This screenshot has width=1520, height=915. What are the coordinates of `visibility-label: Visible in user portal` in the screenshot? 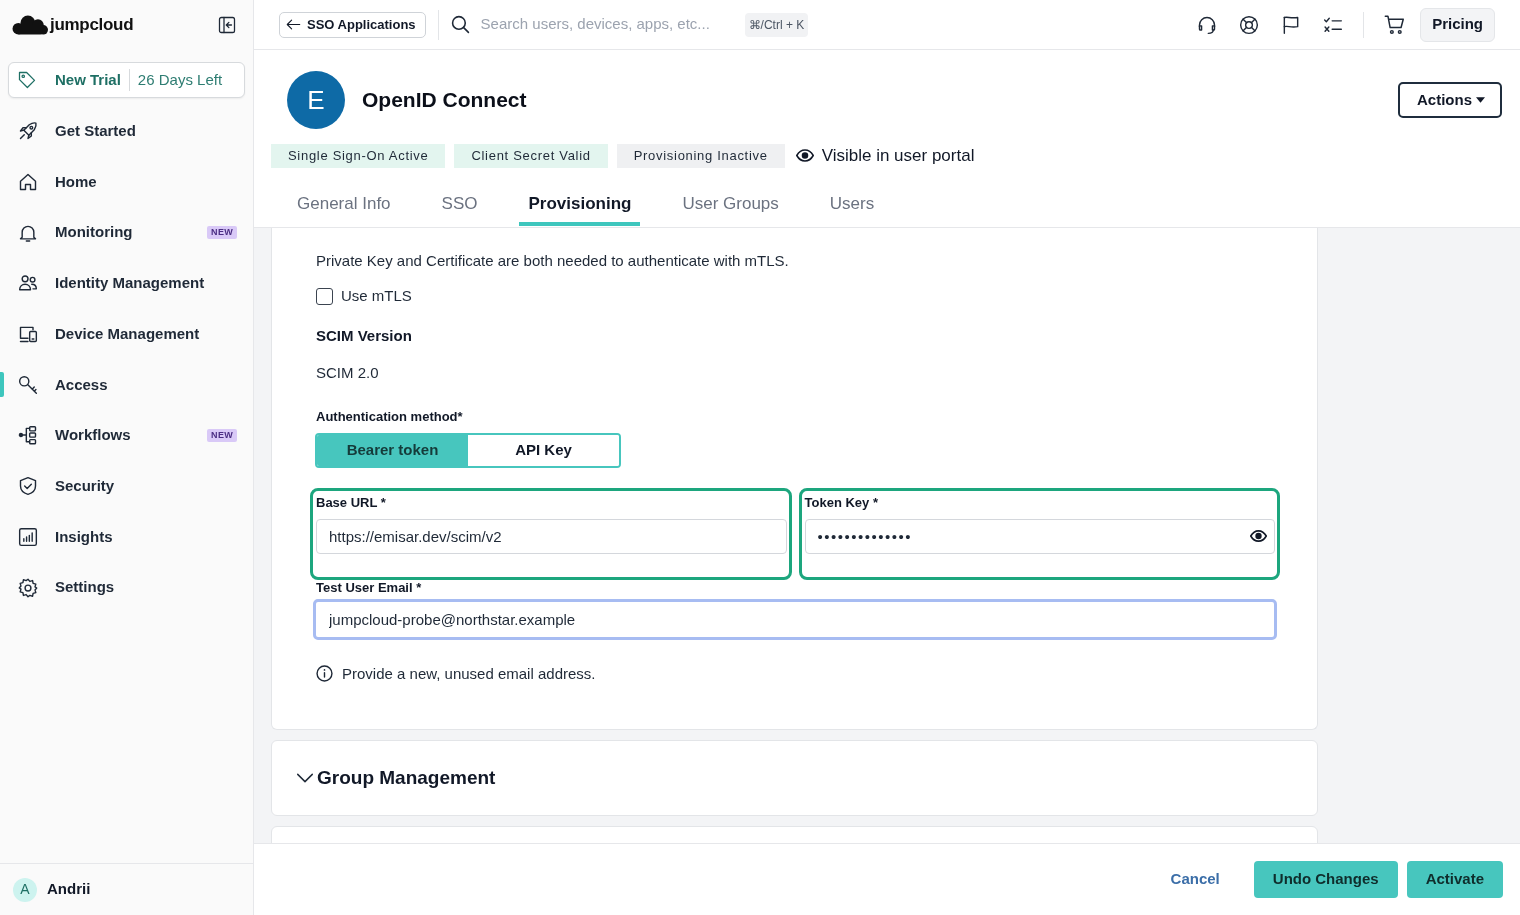 It's located at (898, 156).